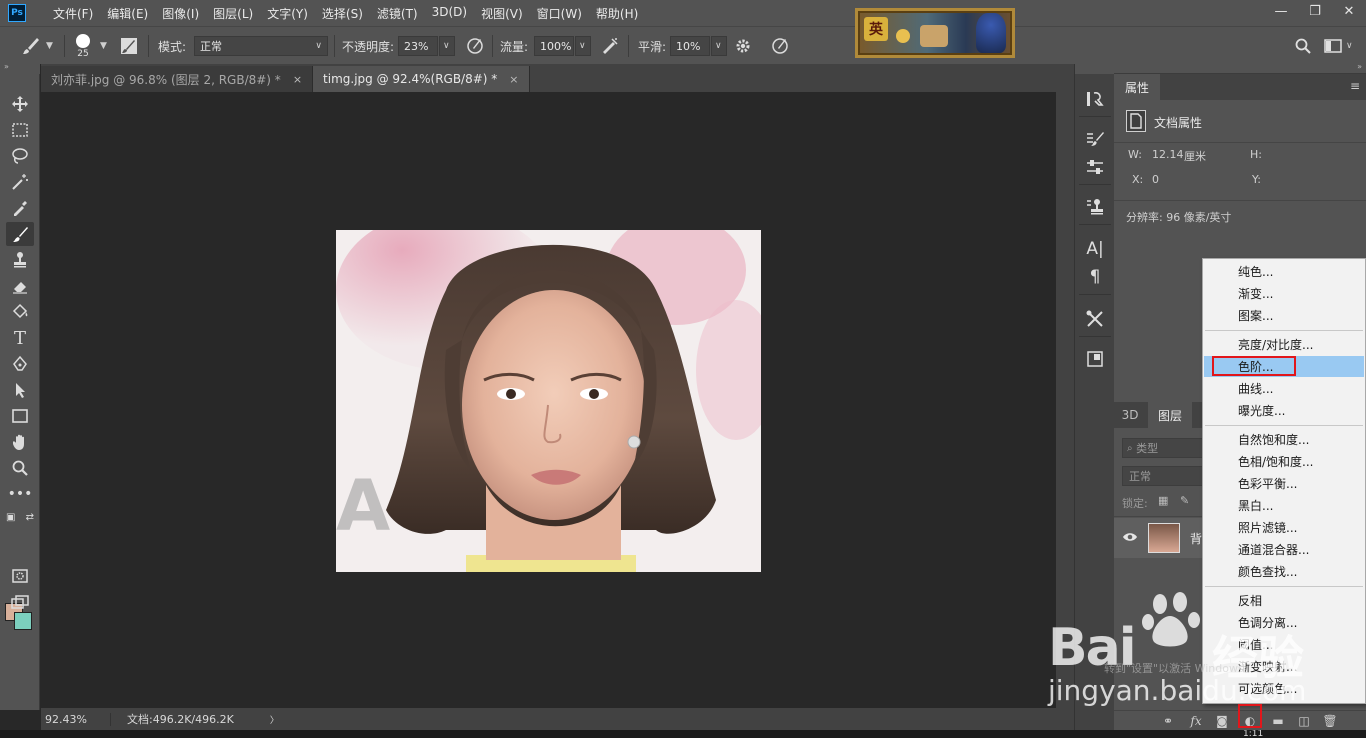 This screenshot has height=738, width=1366. What do you see at coordinates (935, 33) in the screenshot?
I see `game-banner-image: 英` at bounding box center [935, 33].